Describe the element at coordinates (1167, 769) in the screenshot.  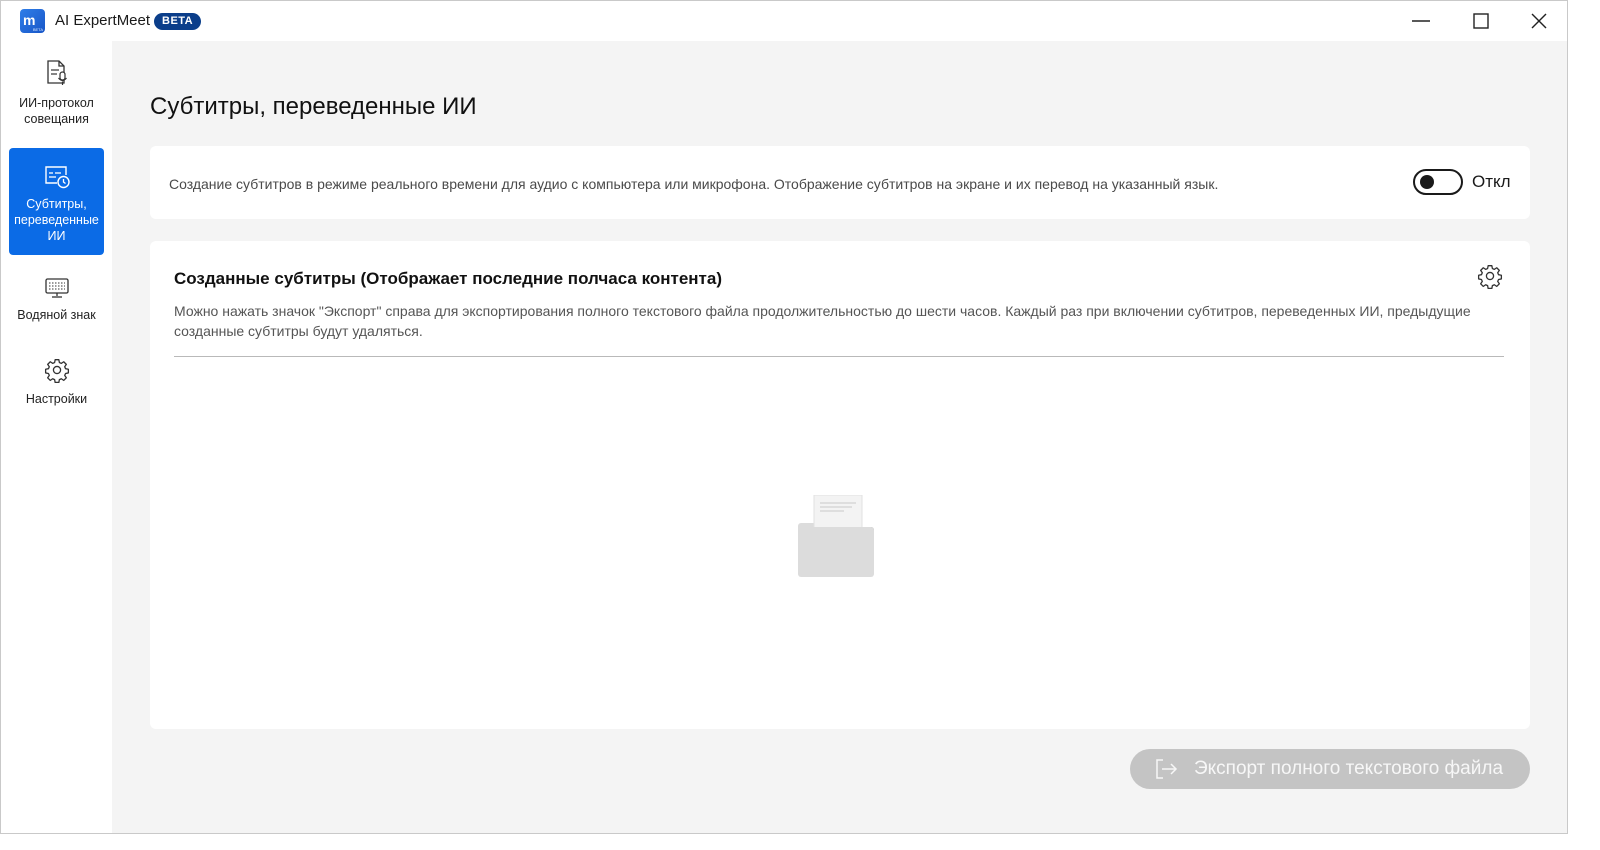
I see `export-icon` at that location.